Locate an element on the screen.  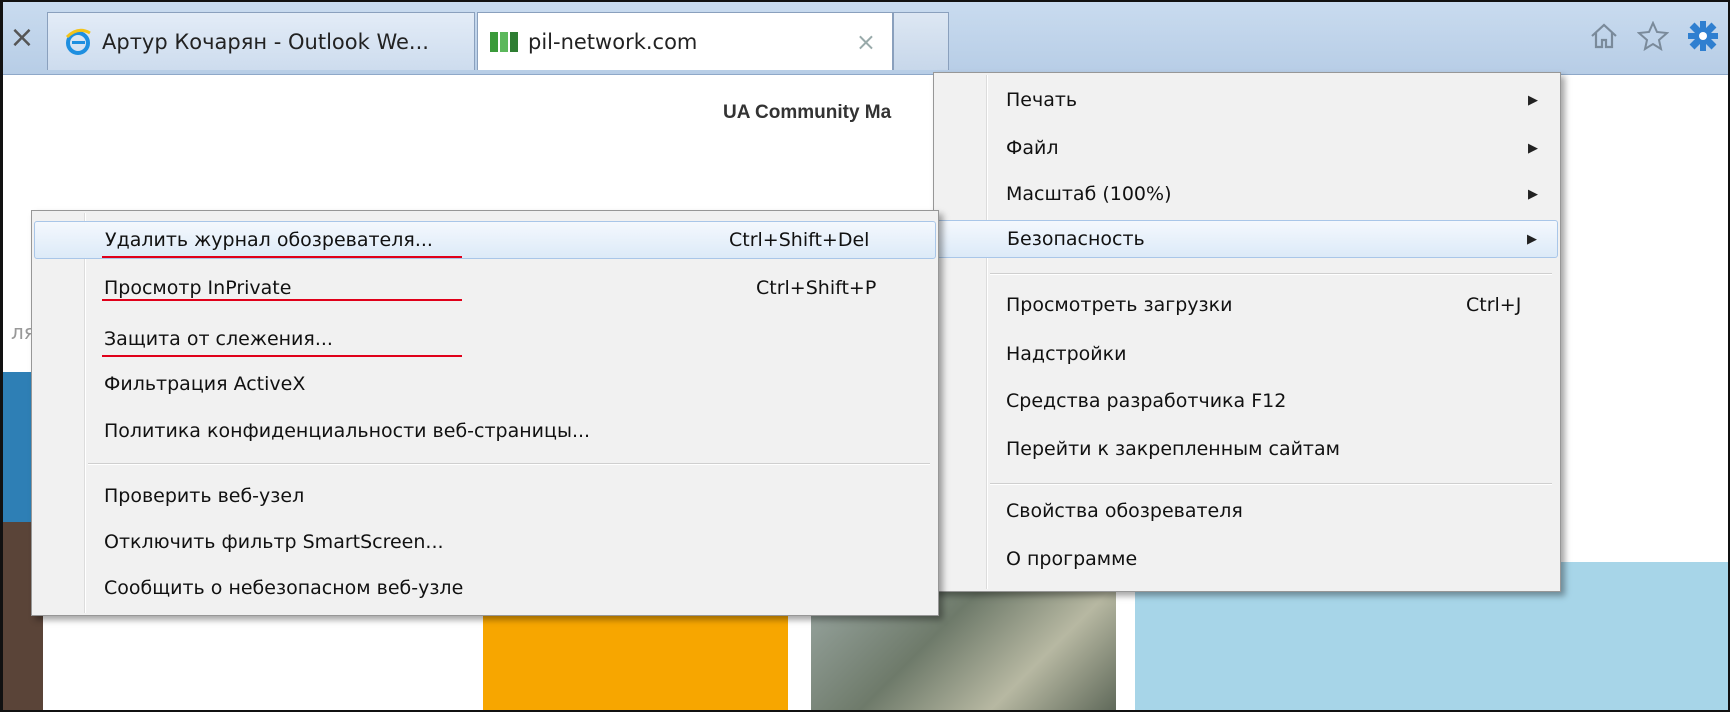
menu-item-shortcut: Ctrl+J is located at coordinates (1494, 305).